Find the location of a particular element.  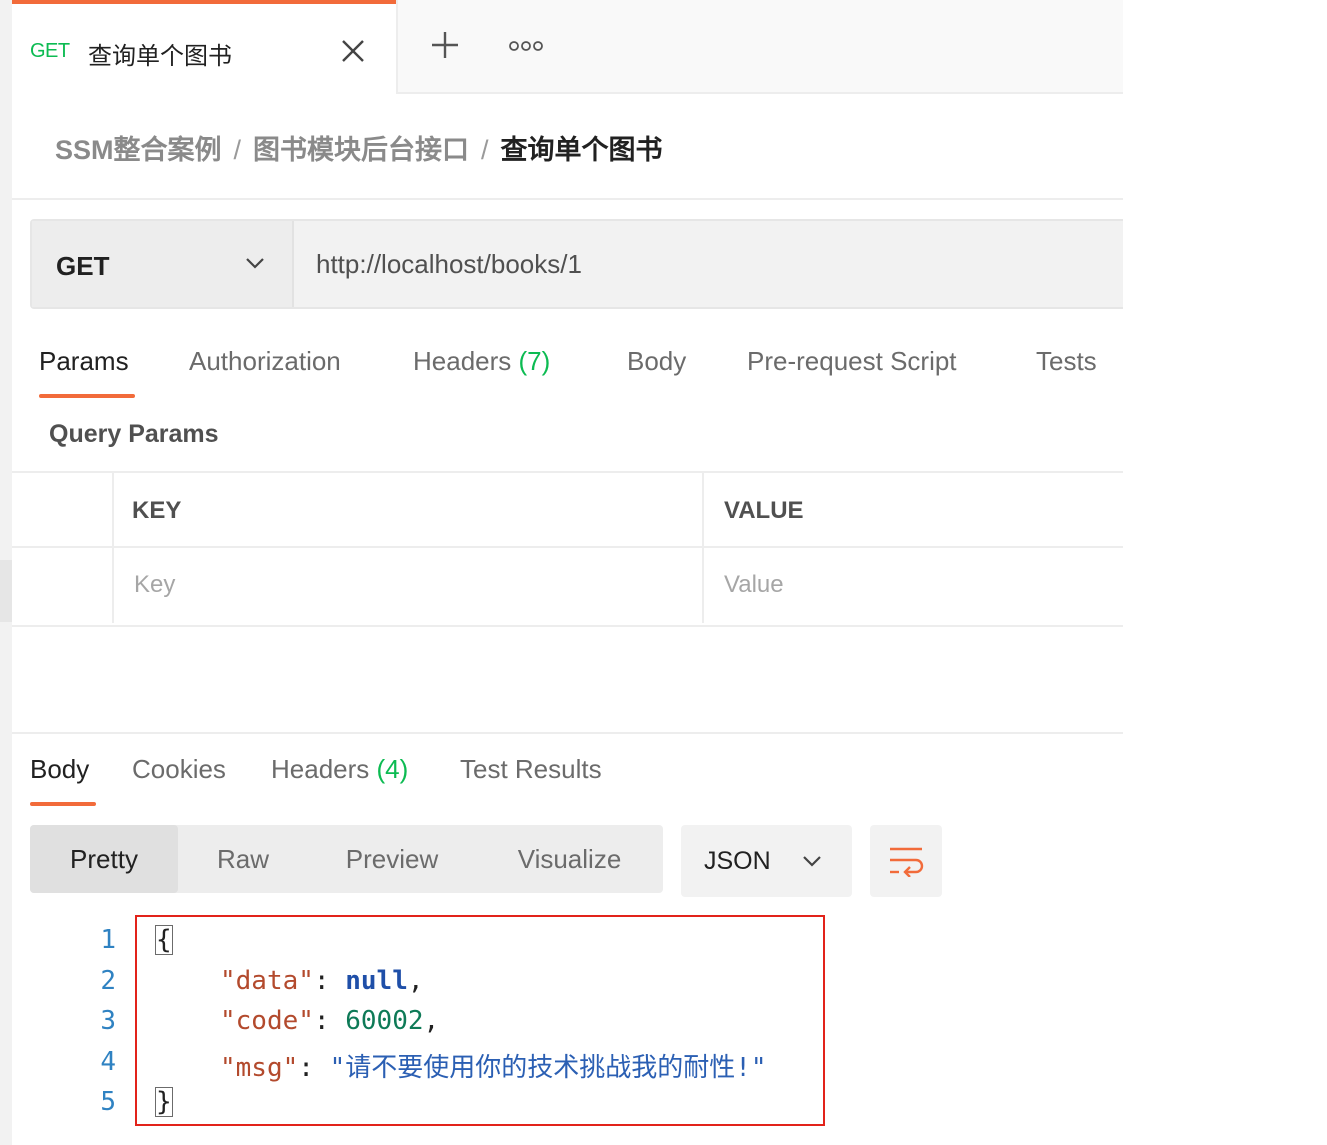

tab-count-badge: (4) is located at coordinates (392, 769).